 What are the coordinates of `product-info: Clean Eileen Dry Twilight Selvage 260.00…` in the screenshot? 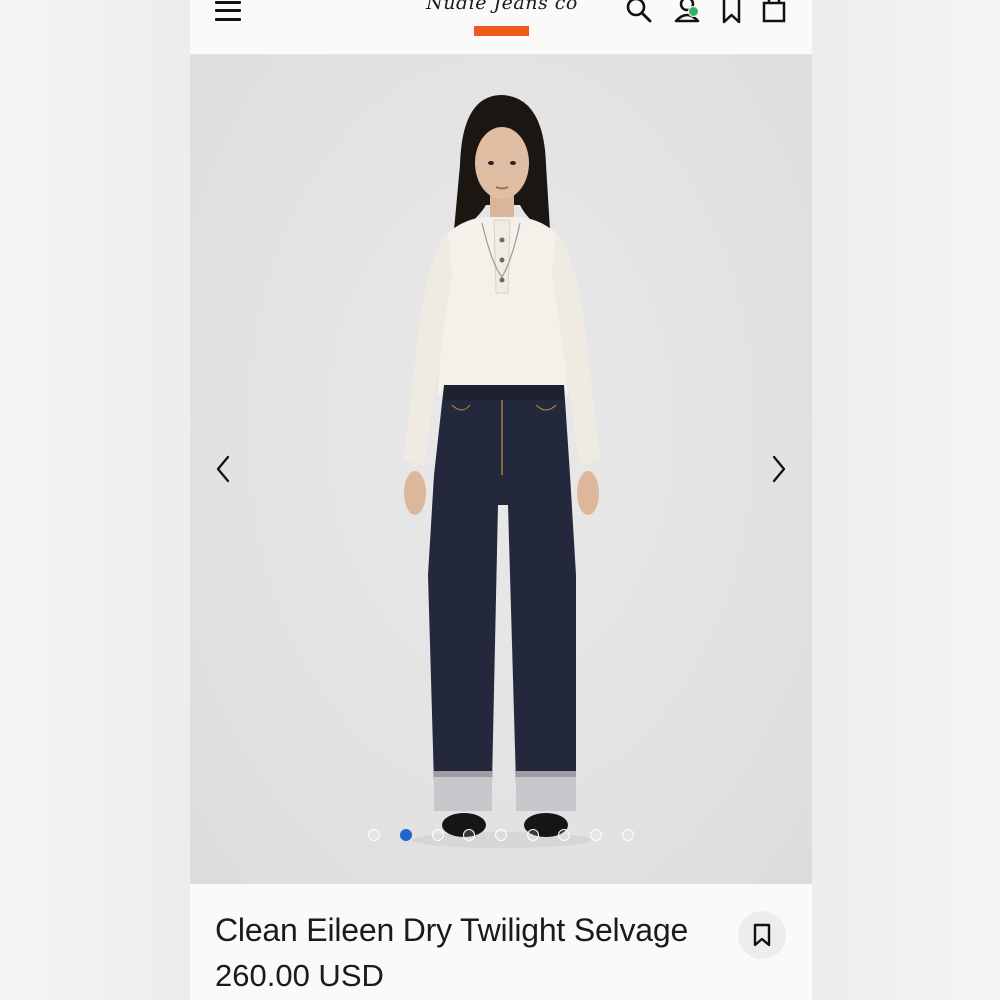 It's located at (501, 942).